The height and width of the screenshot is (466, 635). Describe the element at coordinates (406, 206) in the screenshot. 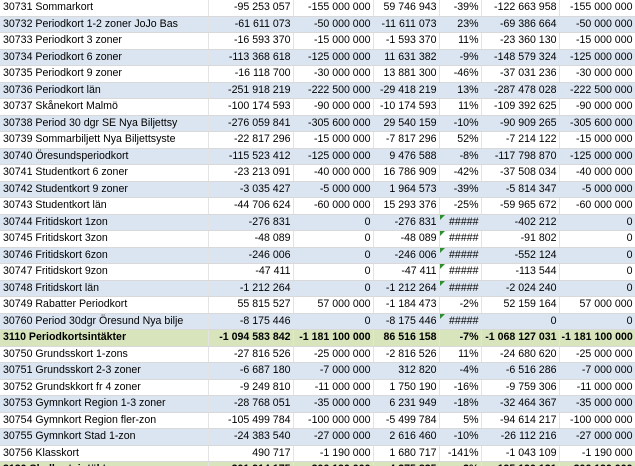

I see `deviation-cell: 15 293 376` at that location.